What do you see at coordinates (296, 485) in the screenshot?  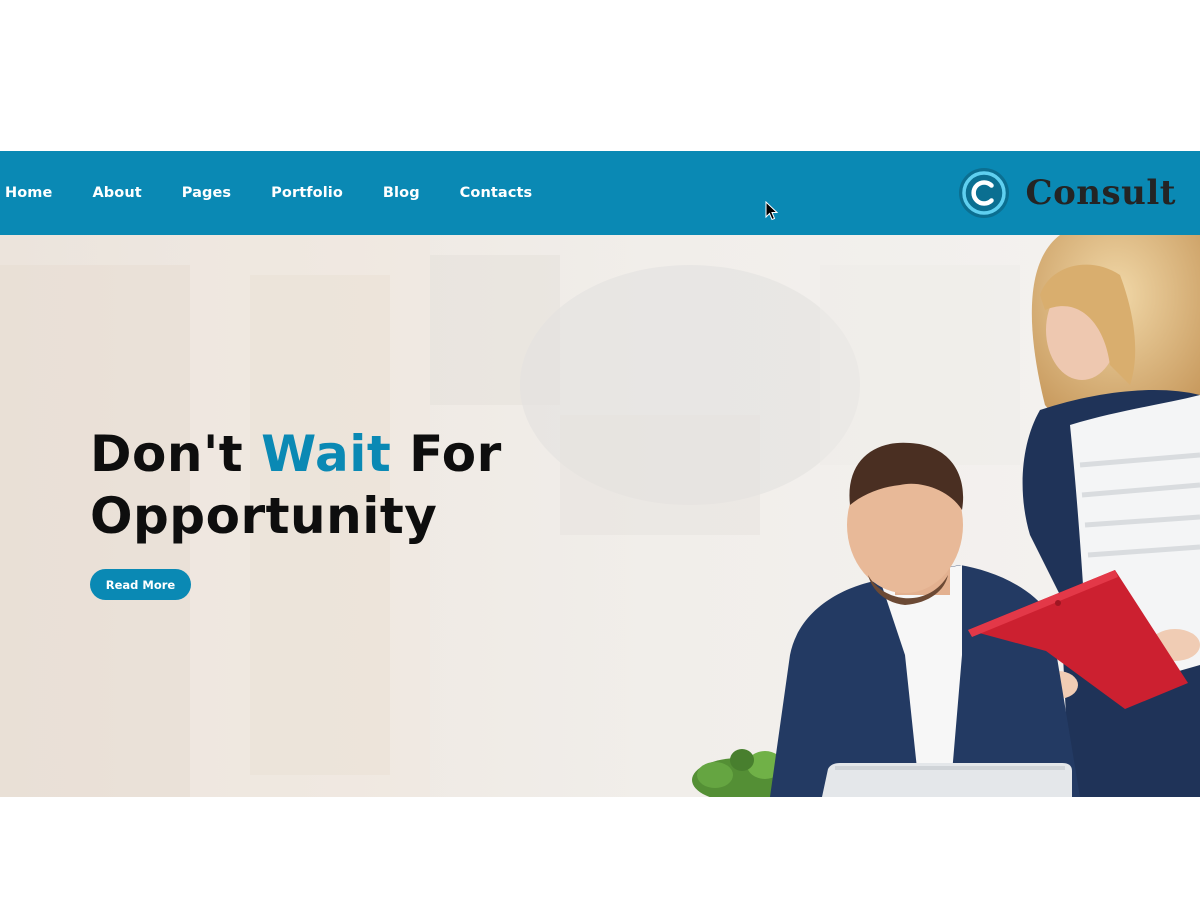 I see `hero-title: Don't Wait For Opportunity` at bounding box center [296, 485].